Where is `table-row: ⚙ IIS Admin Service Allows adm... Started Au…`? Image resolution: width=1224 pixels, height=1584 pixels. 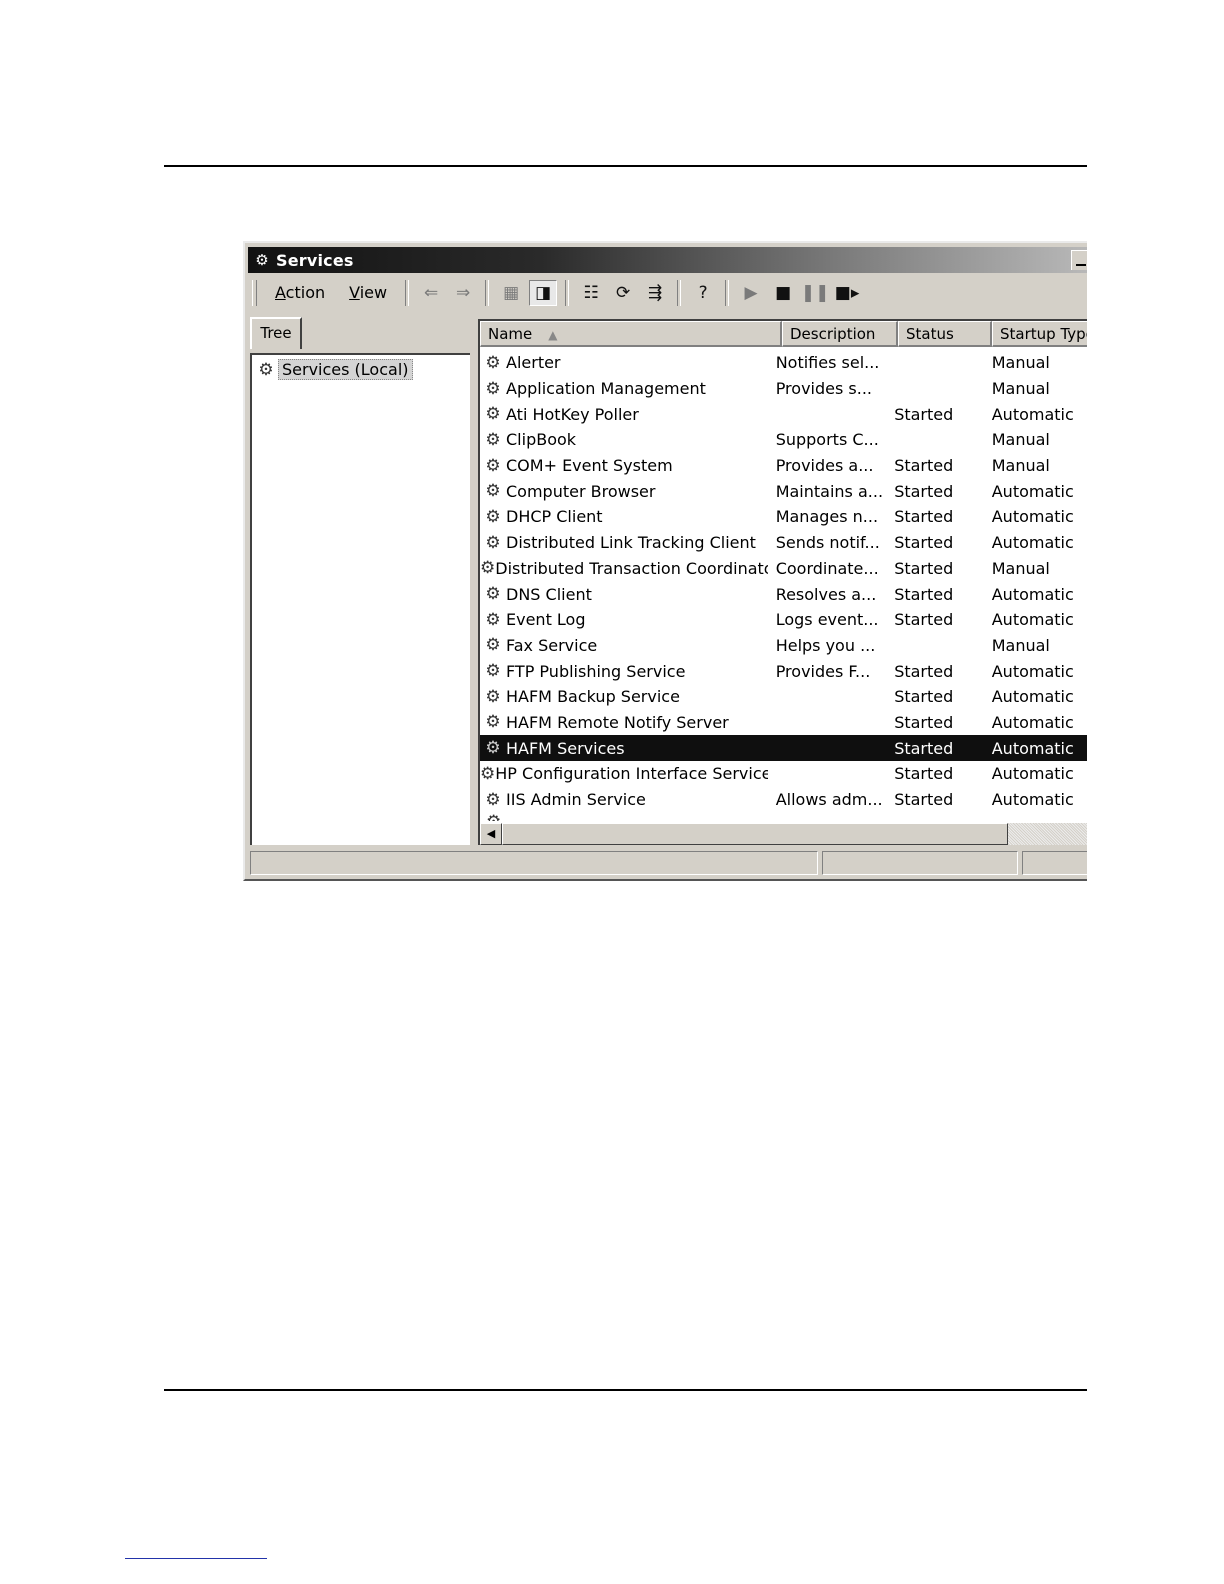
table-row: ⚙ IIS Admin Service Allows adm... Started Au… is located at coordinates (783, 800).